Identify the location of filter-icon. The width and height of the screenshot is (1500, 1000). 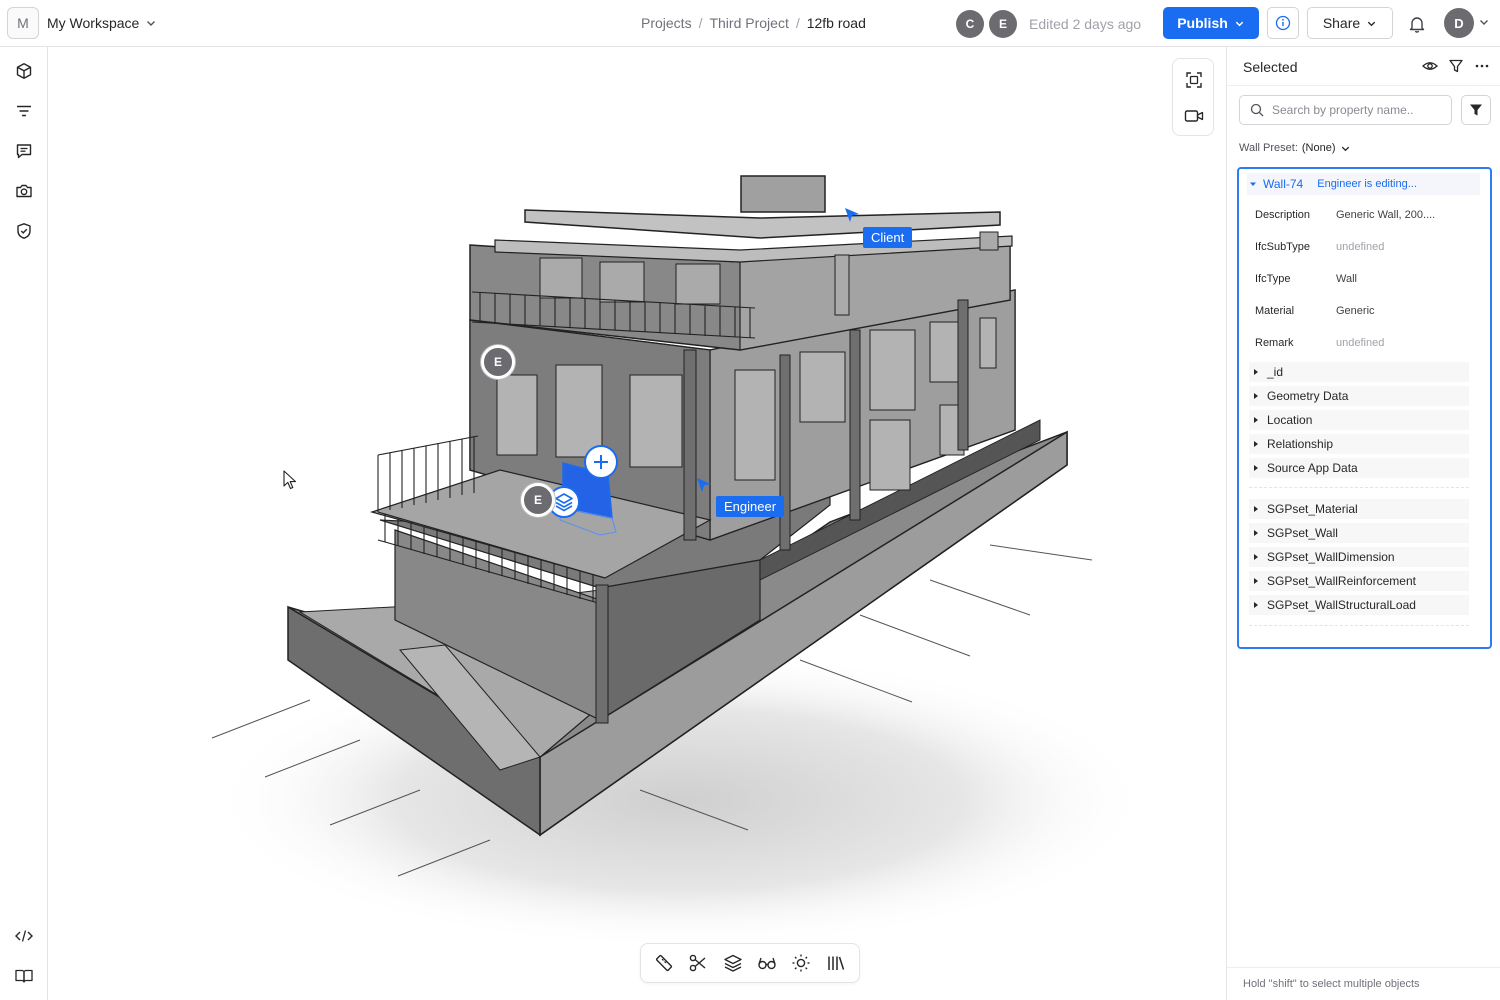
(1456, 66).